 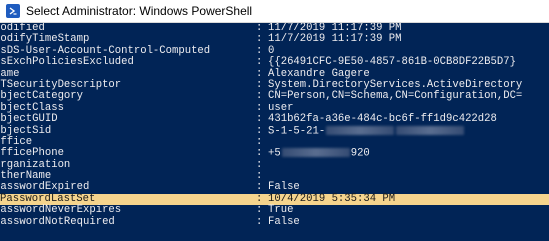 I want to click on property-row-officephone: OfficePhone : +5 920, so click(x=274, y=153).